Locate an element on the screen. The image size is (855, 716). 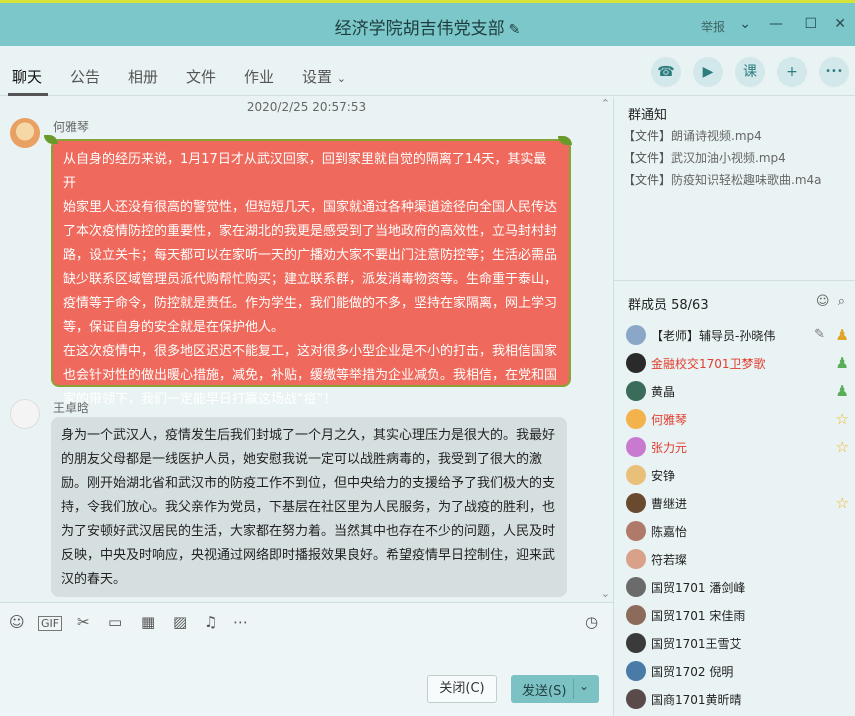
member-search-icon: ⌕ is located at coordinates (841, 301).